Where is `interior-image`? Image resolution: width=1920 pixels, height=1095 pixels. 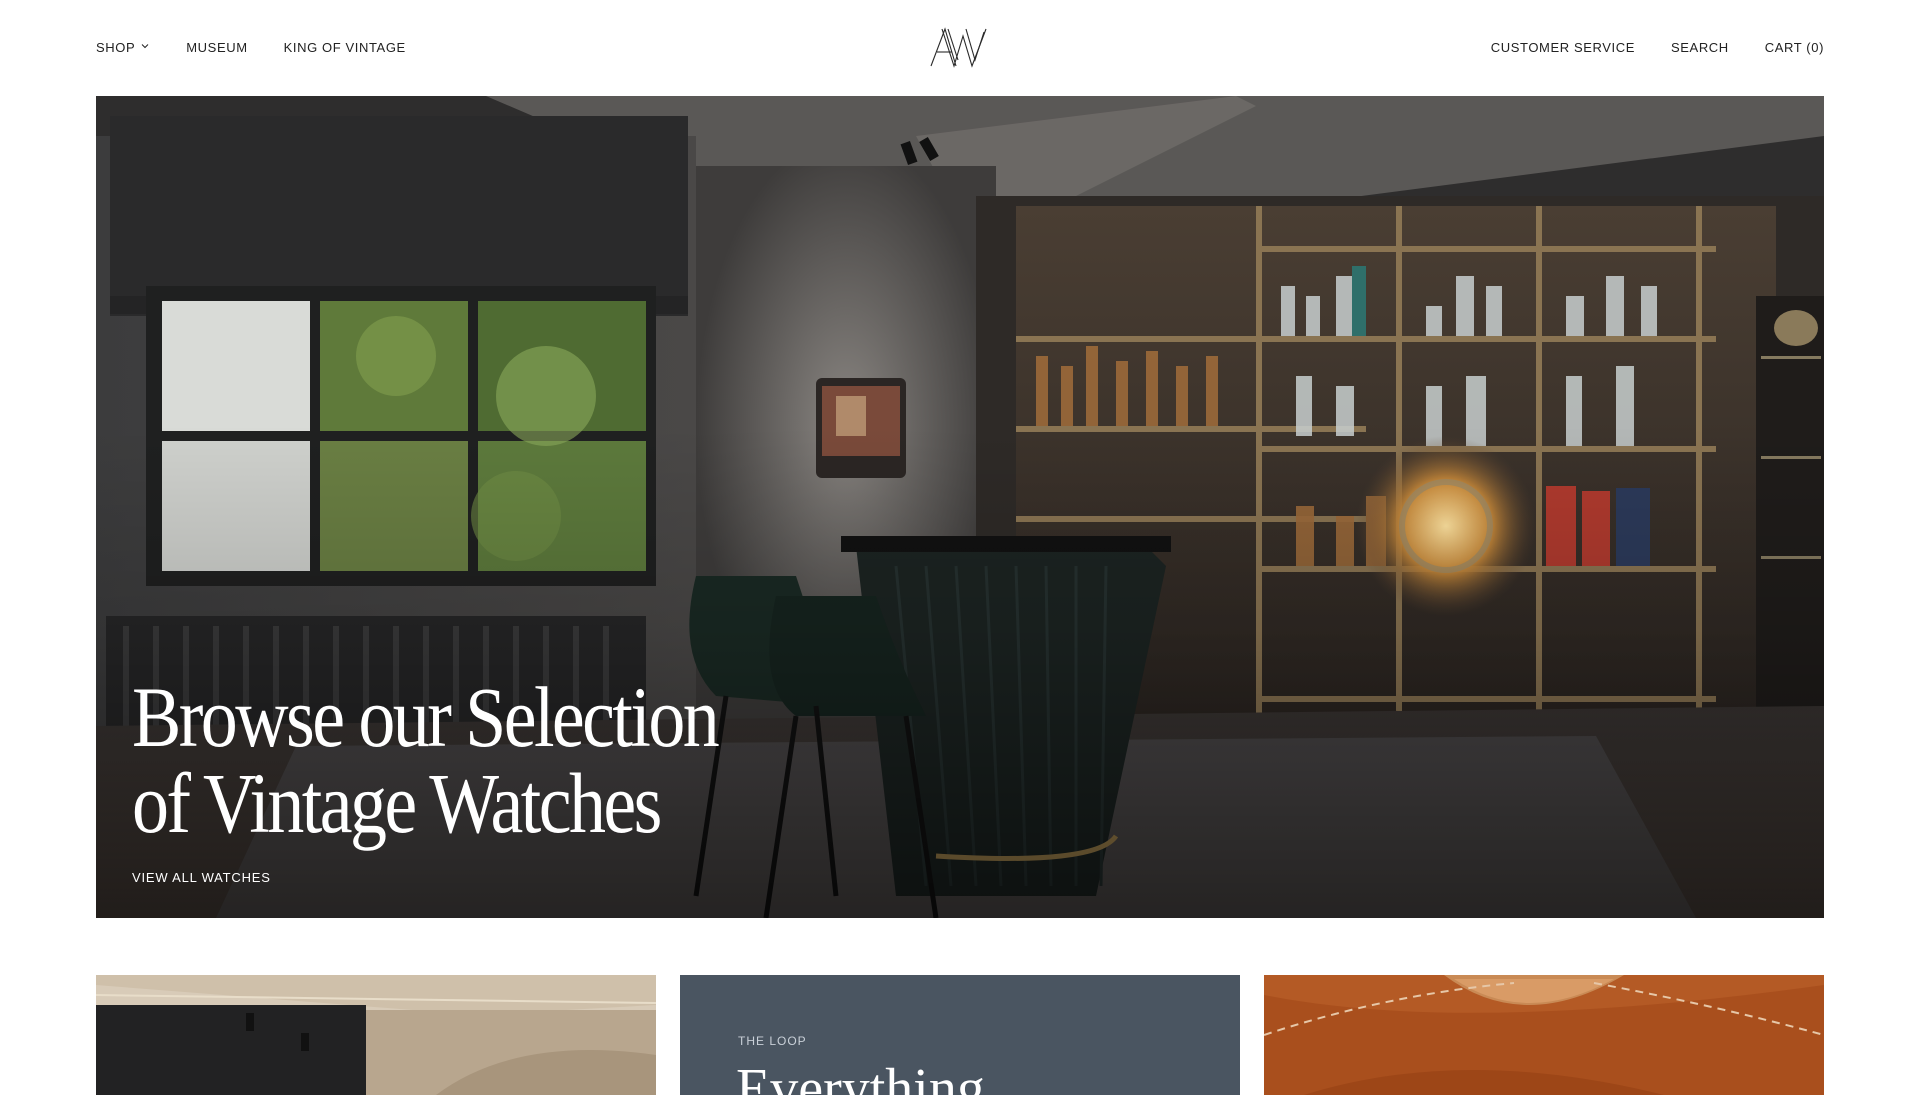
interior-image is located at coordinates (376, 1035).